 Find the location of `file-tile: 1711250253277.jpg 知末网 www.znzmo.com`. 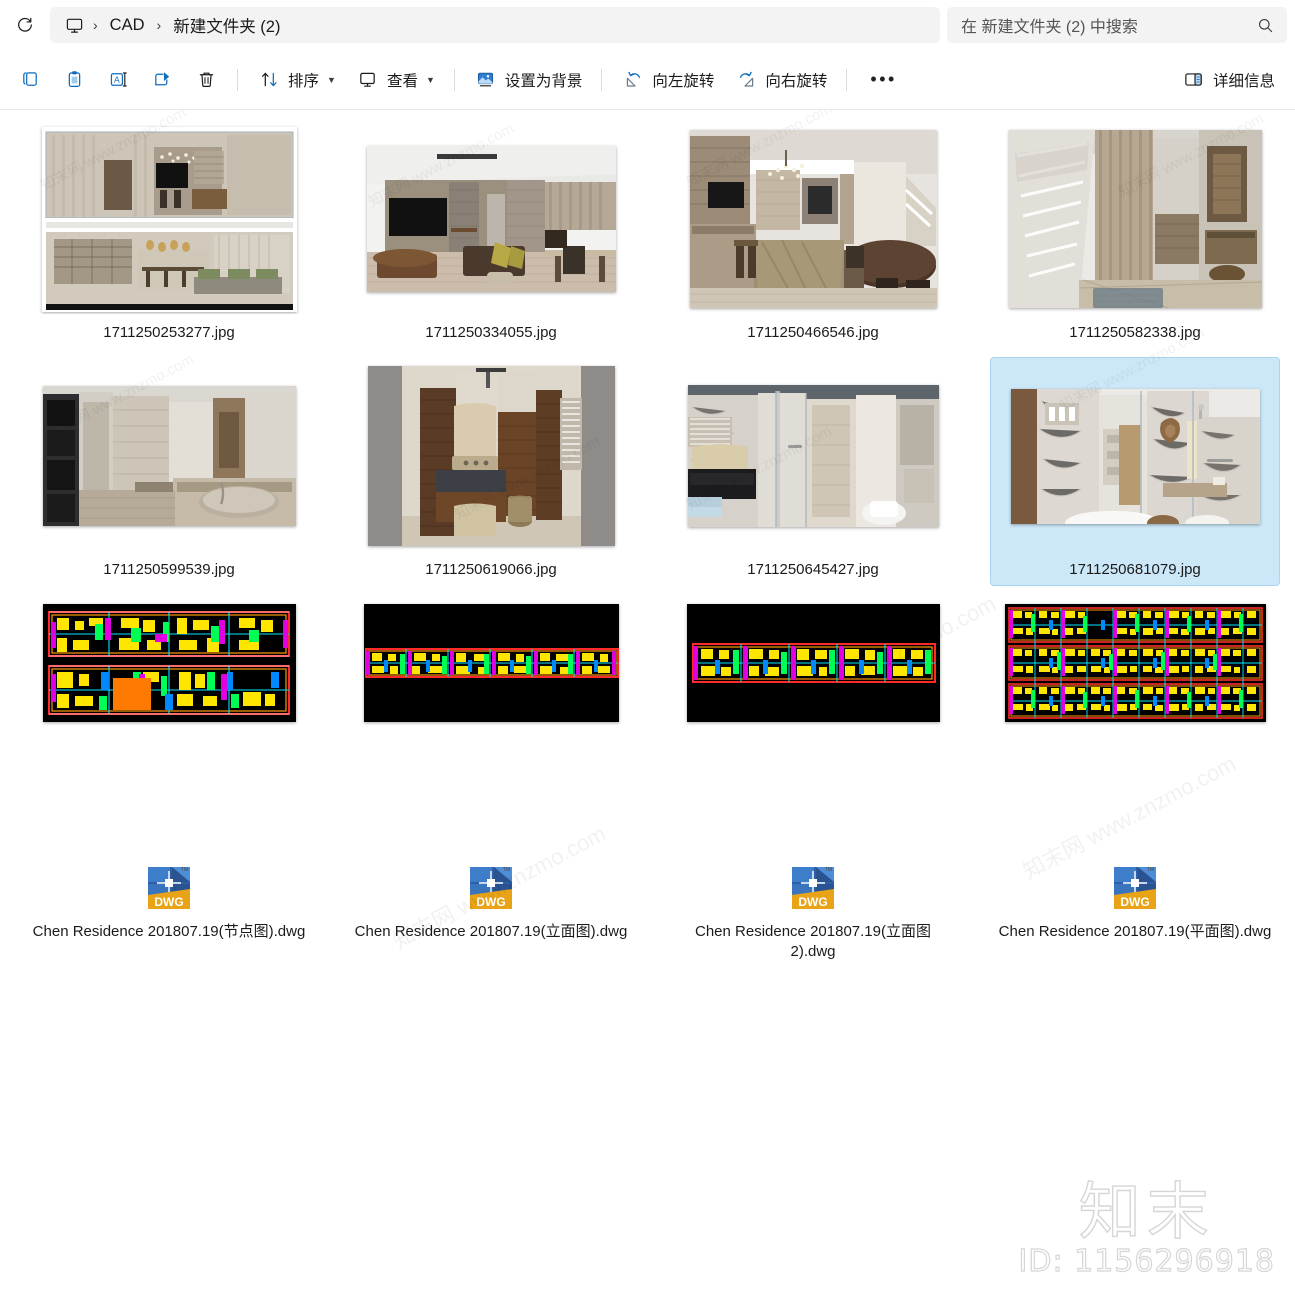

file-tile: 1711250253277.jpg 知末网 www.znzmo.com is located at coordinates (169, 229).